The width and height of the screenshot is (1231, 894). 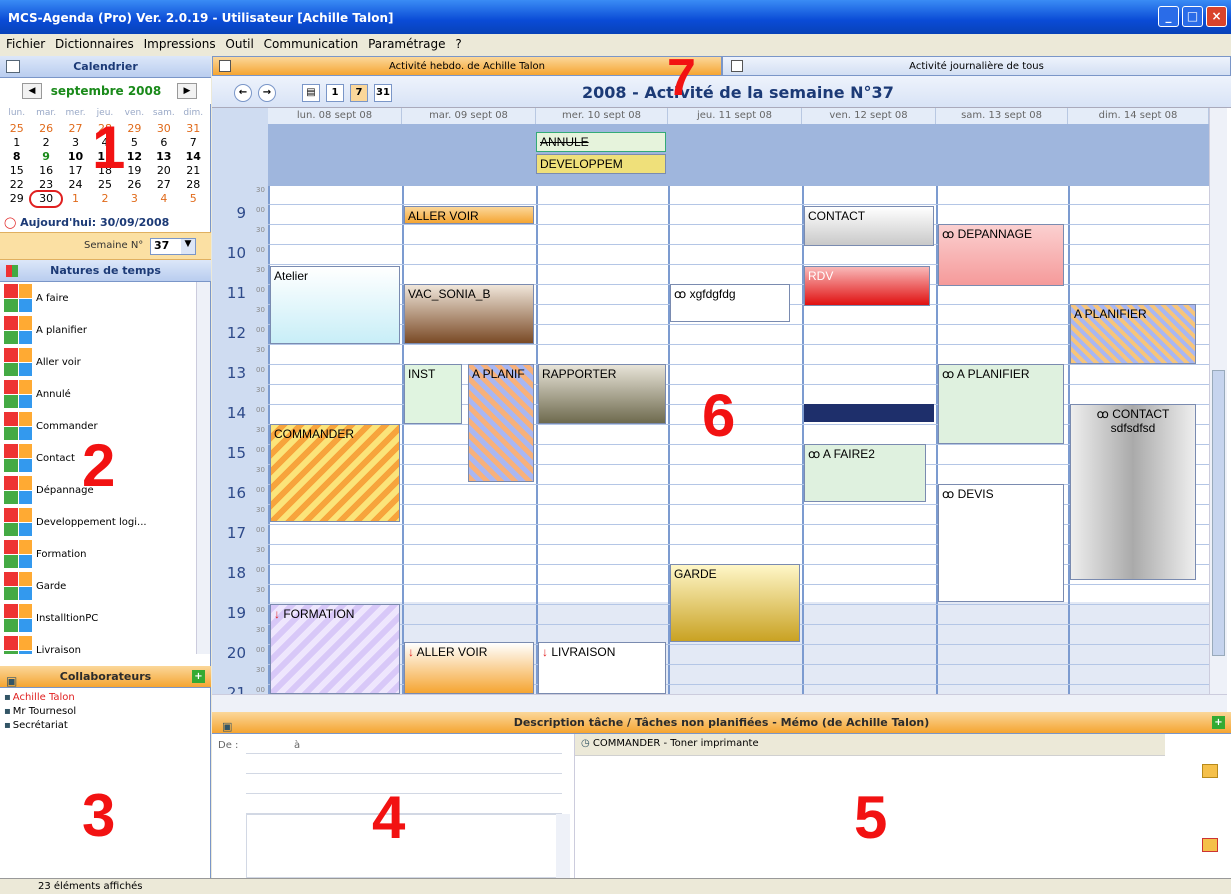 I want to click on event-block: Atelier, so click(x=335, y=305).